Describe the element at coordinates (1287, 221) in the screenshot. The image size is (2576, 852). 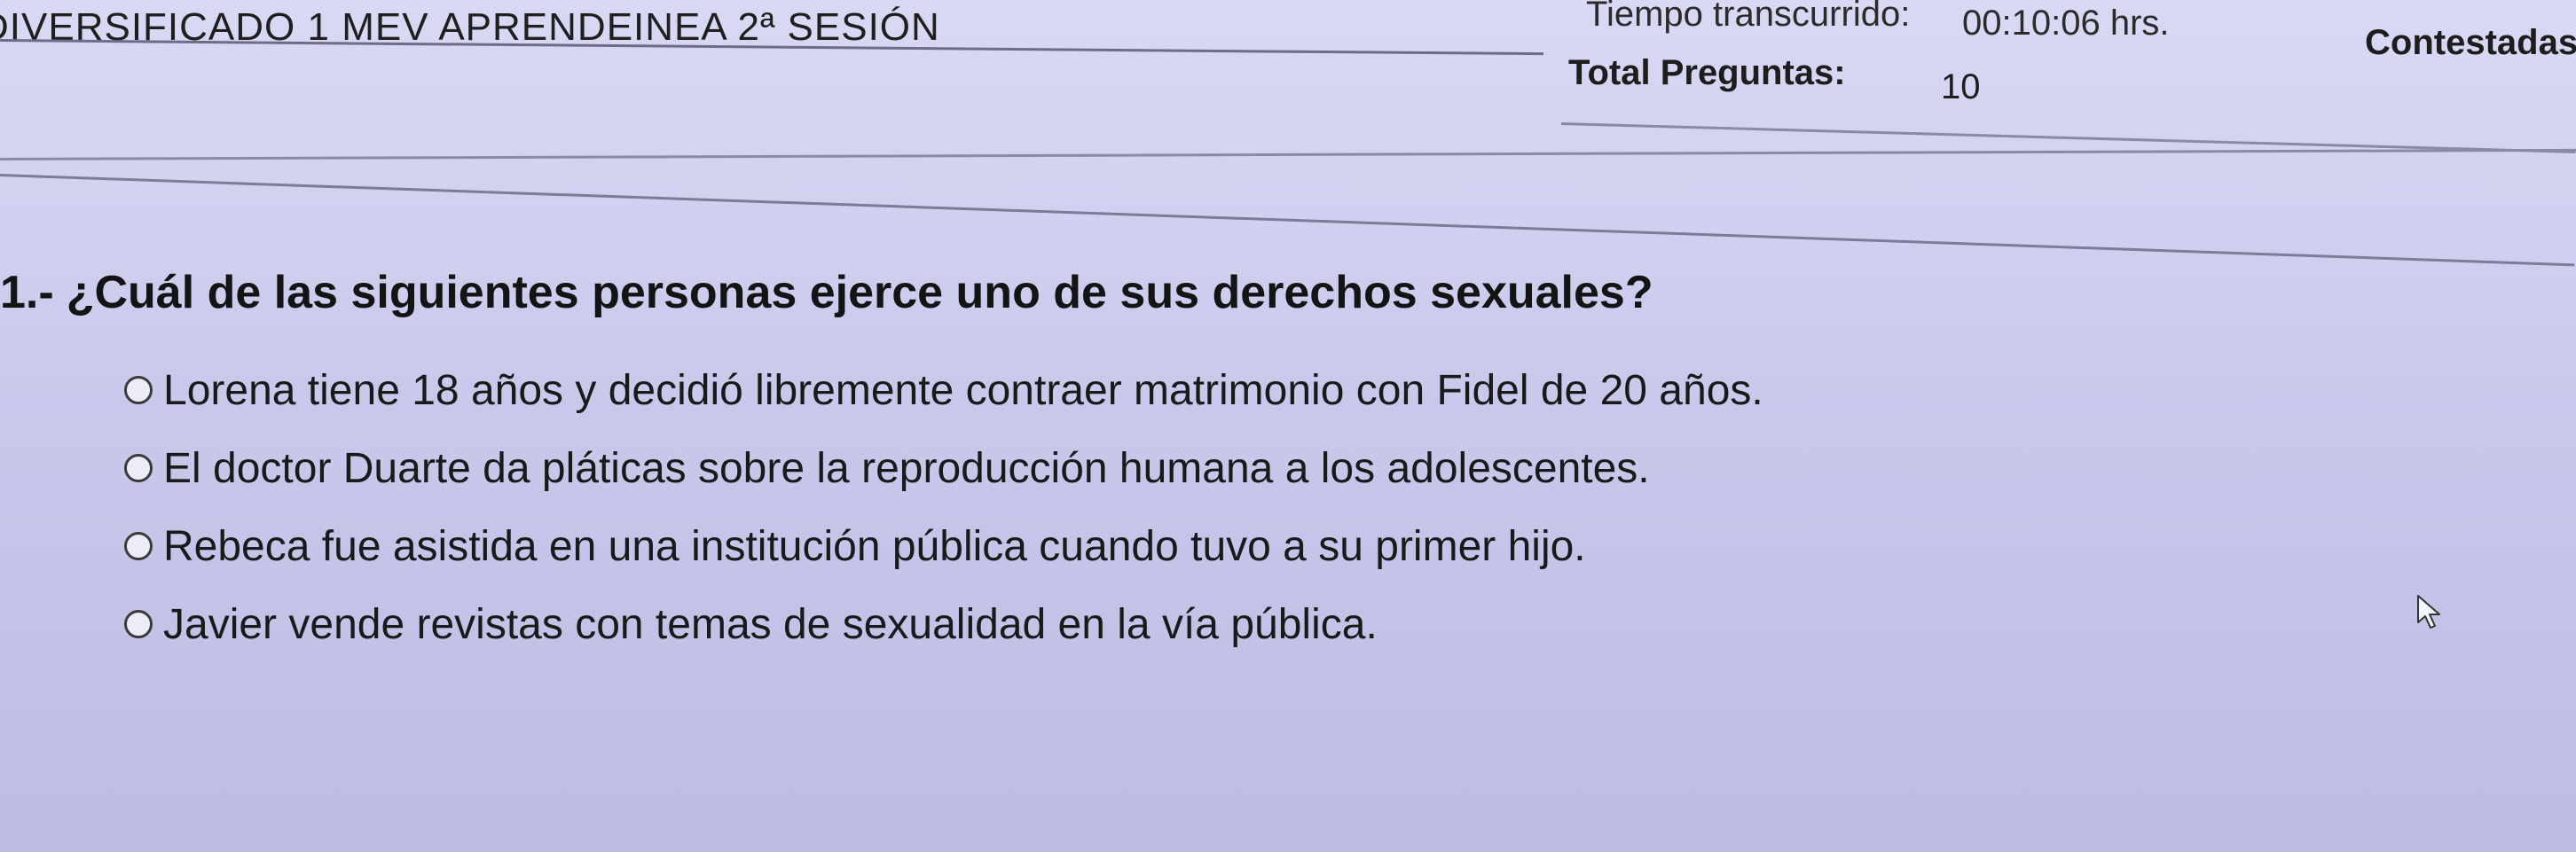
I see `header-divider-bottom` at that location.